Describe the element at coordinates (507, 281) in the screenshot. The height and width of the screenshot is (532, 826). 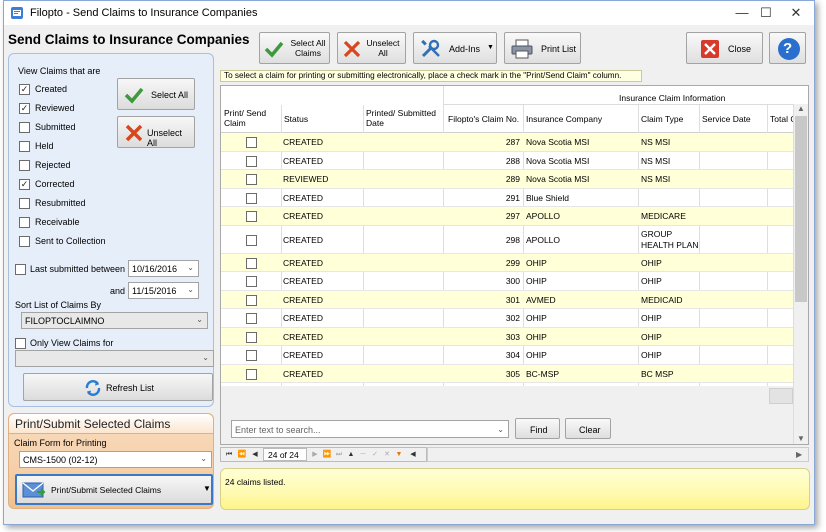
I see `table-row: CREATED 300 OHIP OHIP` at that location.